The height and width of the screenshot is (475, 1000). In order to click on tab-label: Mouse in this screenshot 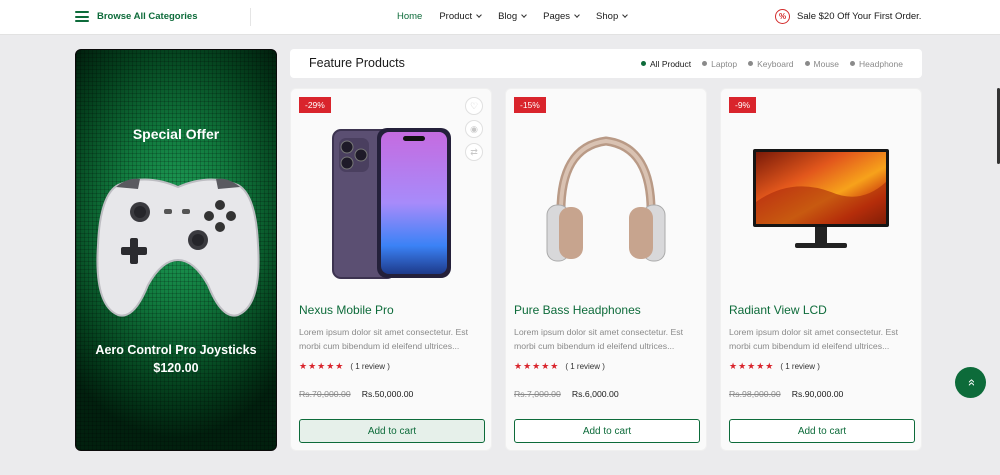, I will do `click(826, 63)`.